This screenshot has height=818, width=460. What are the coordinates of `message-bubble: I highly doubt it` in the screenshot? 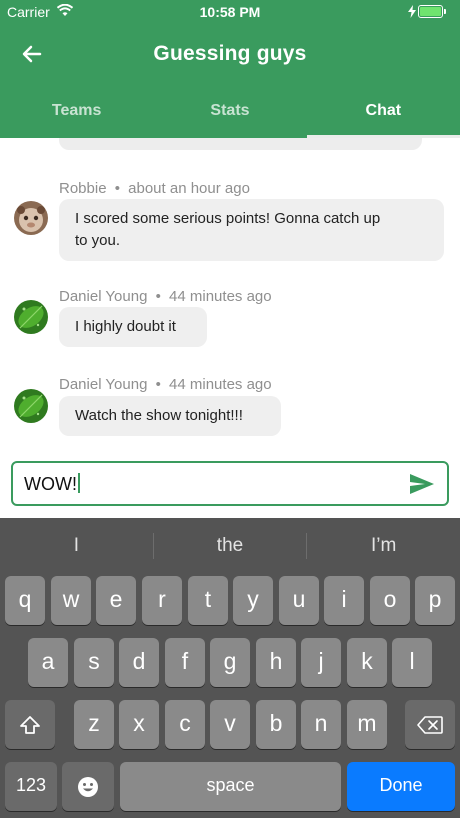 It's located at (133, 327).